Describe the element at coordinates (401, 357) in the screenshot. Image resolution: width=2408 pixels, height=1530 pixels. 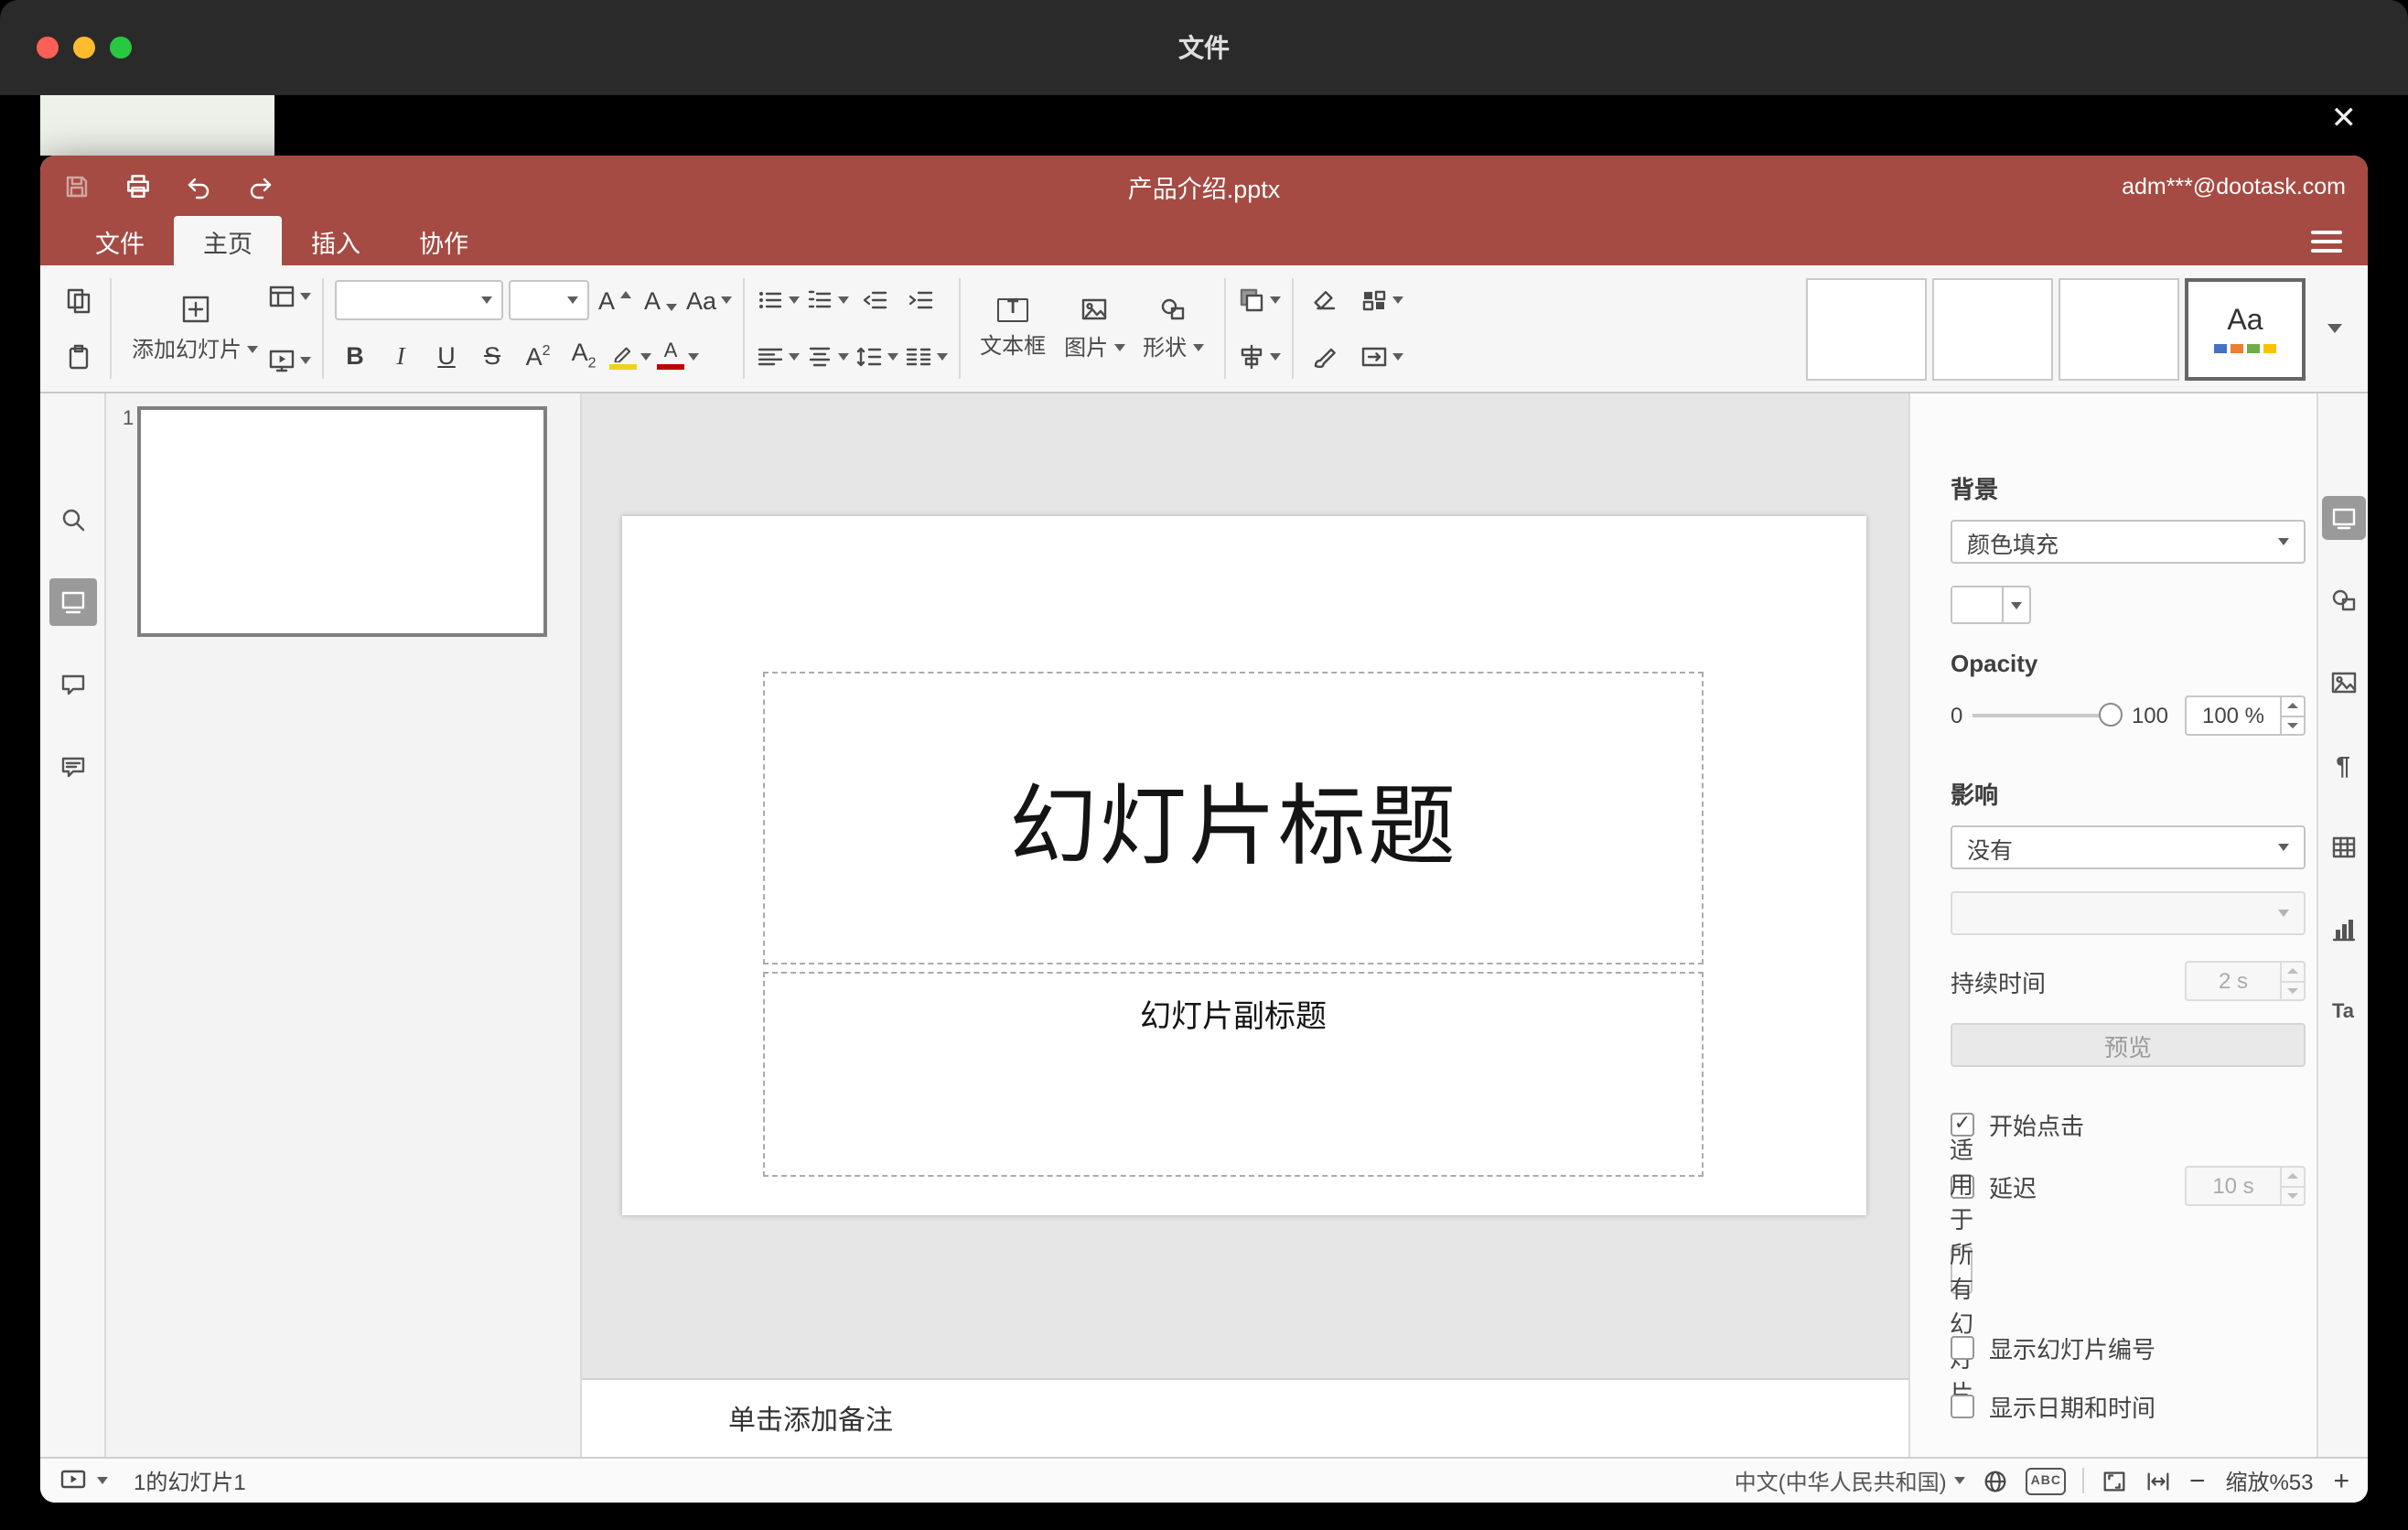
I see `italic-button: I` at that location.